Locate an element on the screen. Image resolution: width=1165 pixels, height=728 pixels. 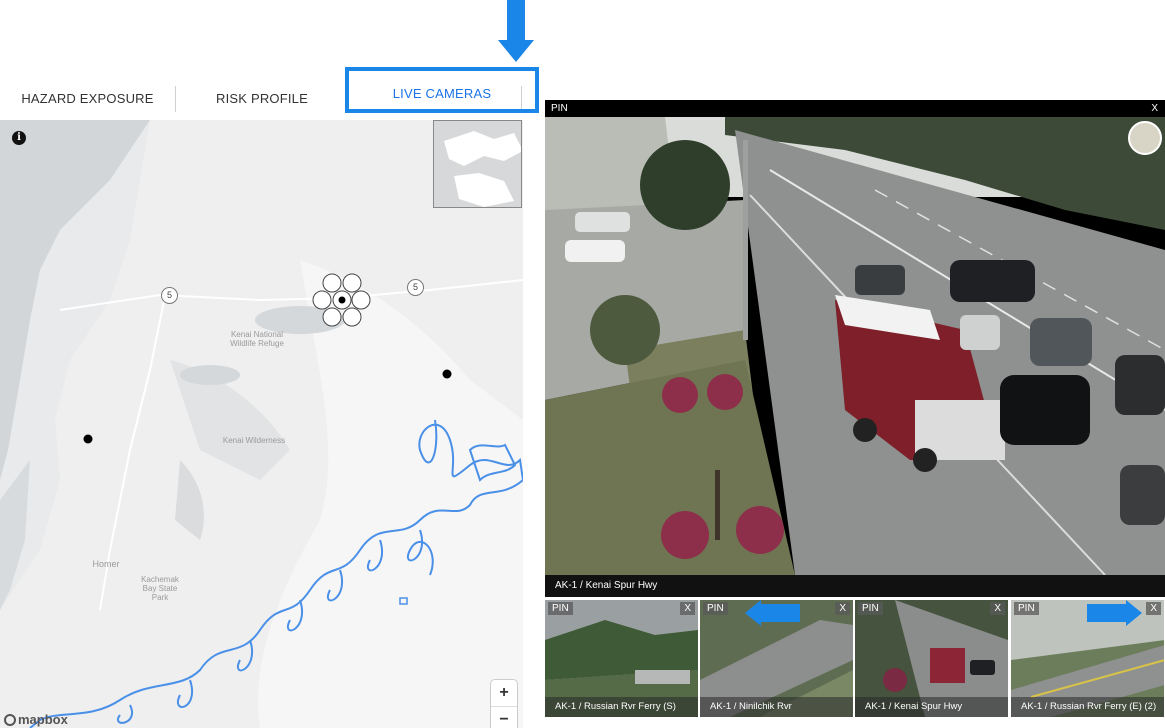
minimap-world-shape is located at coordinates (477, 164).